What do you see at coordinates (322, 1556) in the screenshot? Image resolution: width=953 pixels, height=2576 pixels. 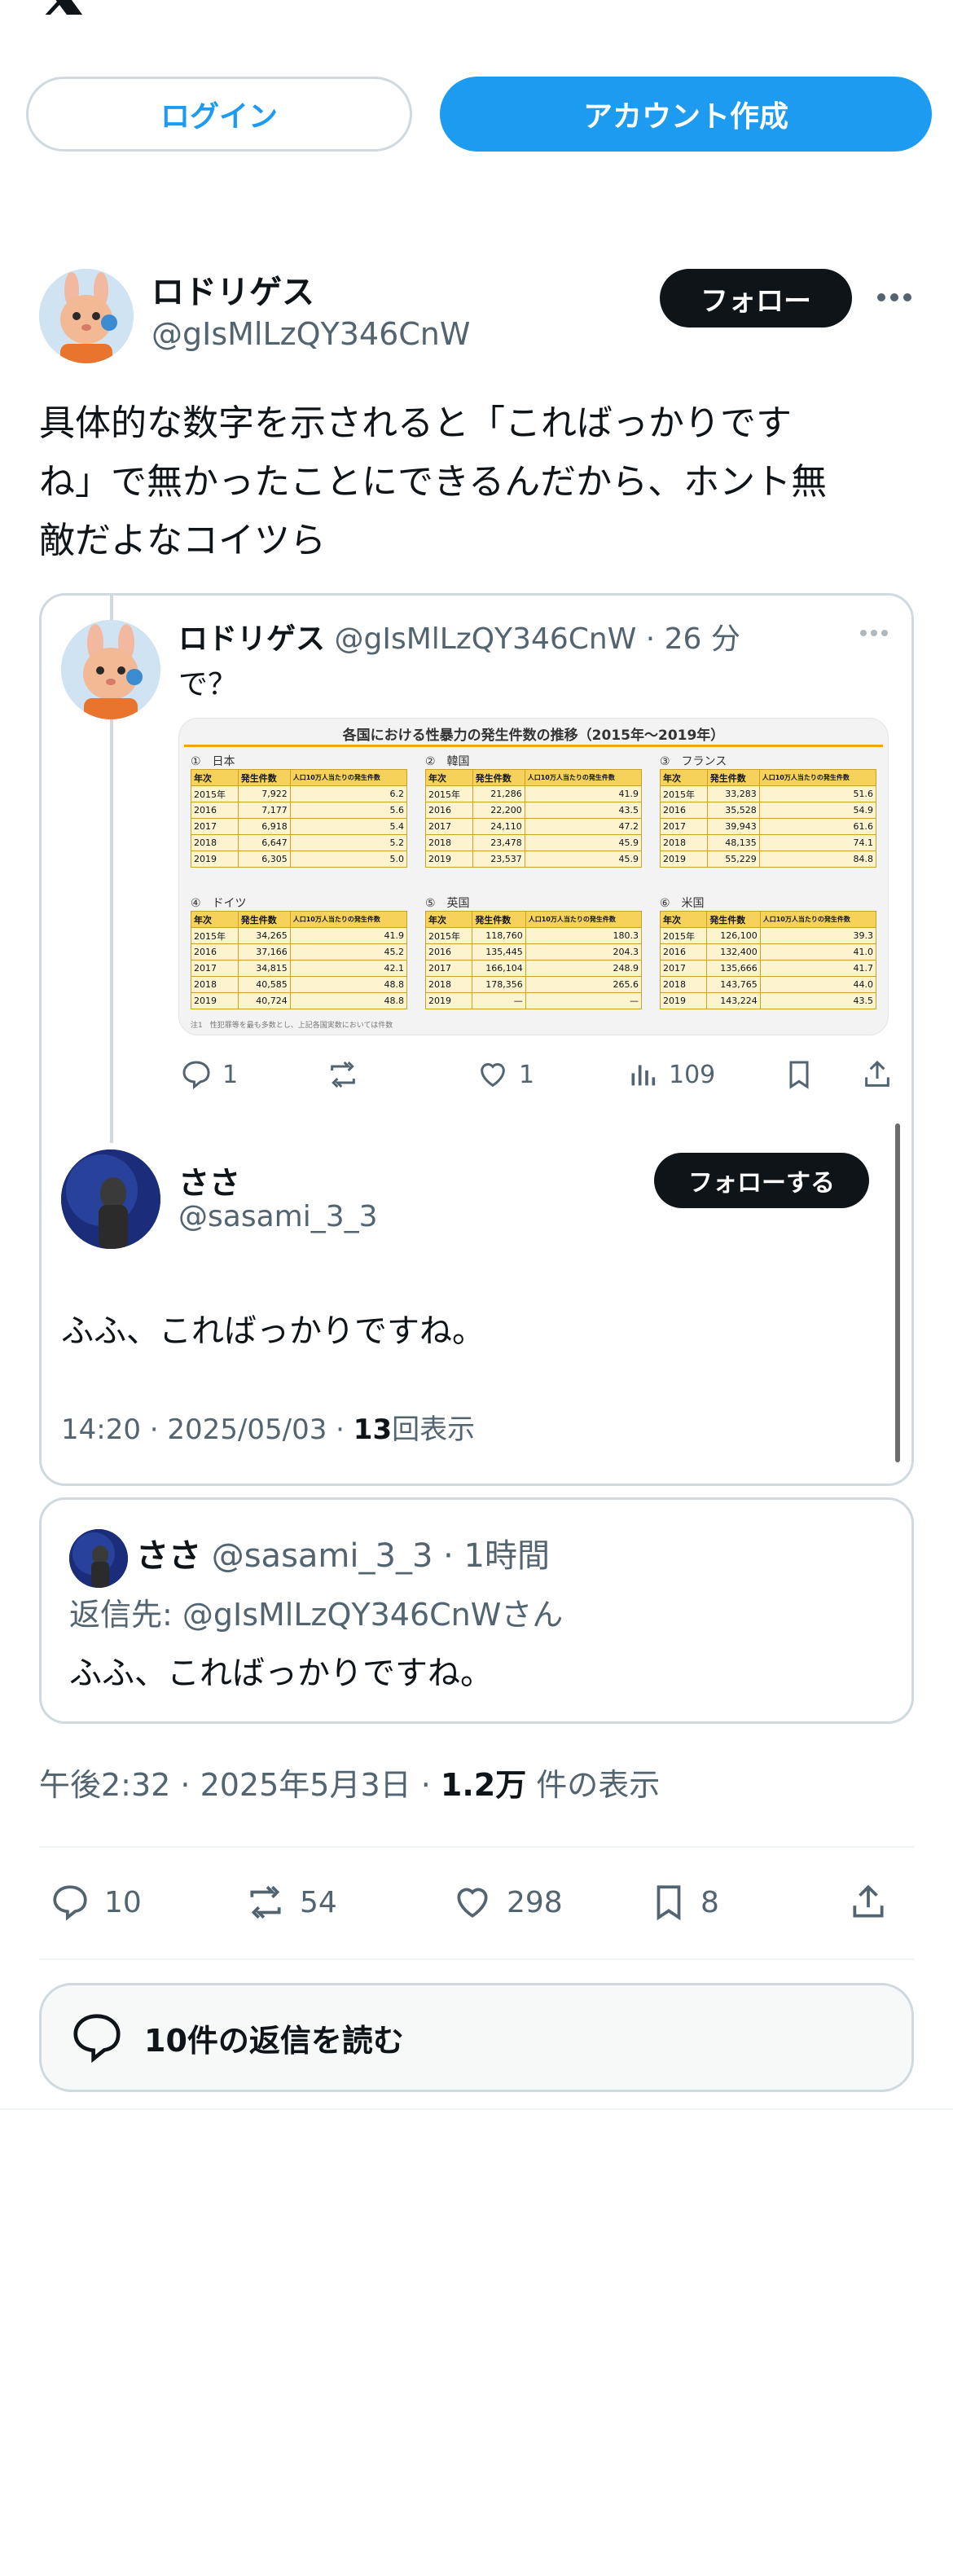 I see `quoted-author-handle: @sasami_3_3` at bounding box center [322, 1556].